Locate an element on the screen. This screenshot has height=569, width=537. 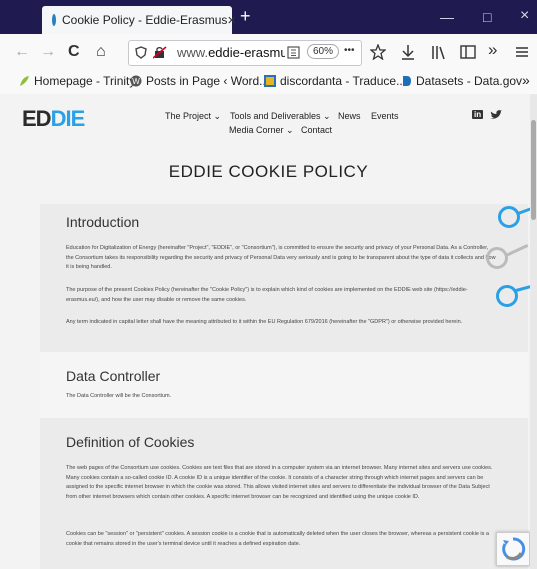
hamburger-menu-icon is located at coordinates (522, 52).